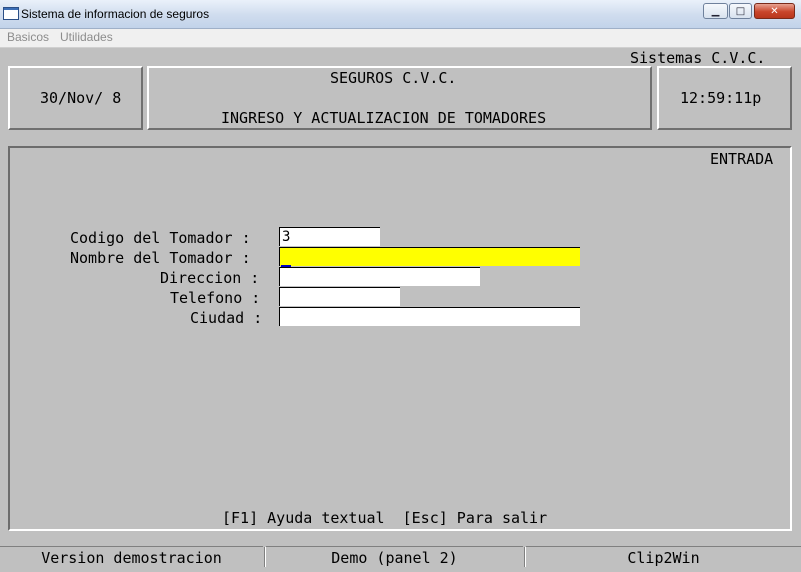 This screenshot has width=801, height=572. What do you see at coordinates (400, 38) in the screenshot?
I see `menu-bar` at bounding box center [400, 38].